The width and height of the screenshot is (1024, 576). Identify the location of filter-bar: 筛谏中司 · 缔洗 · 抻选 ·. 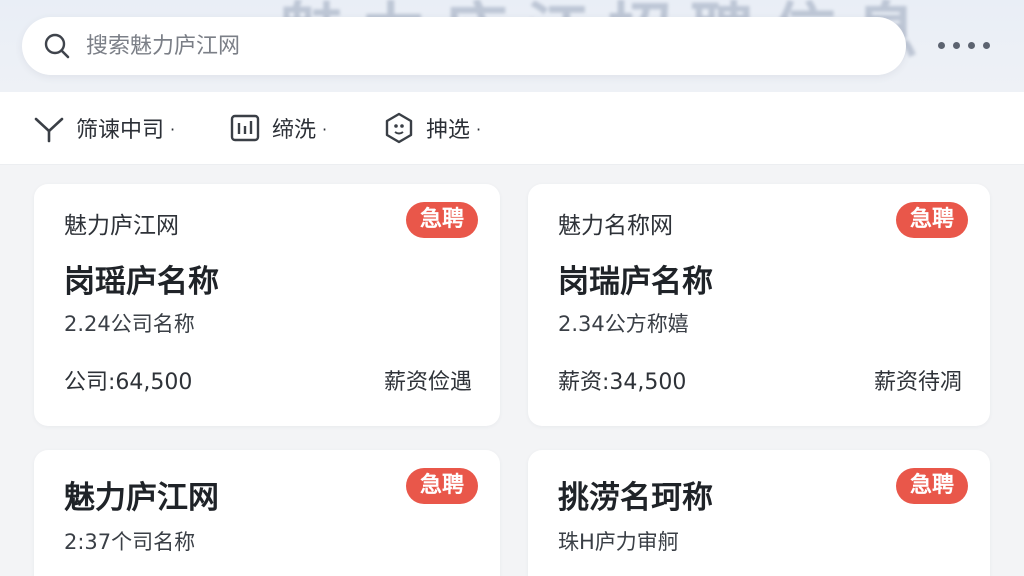
(512, 128).